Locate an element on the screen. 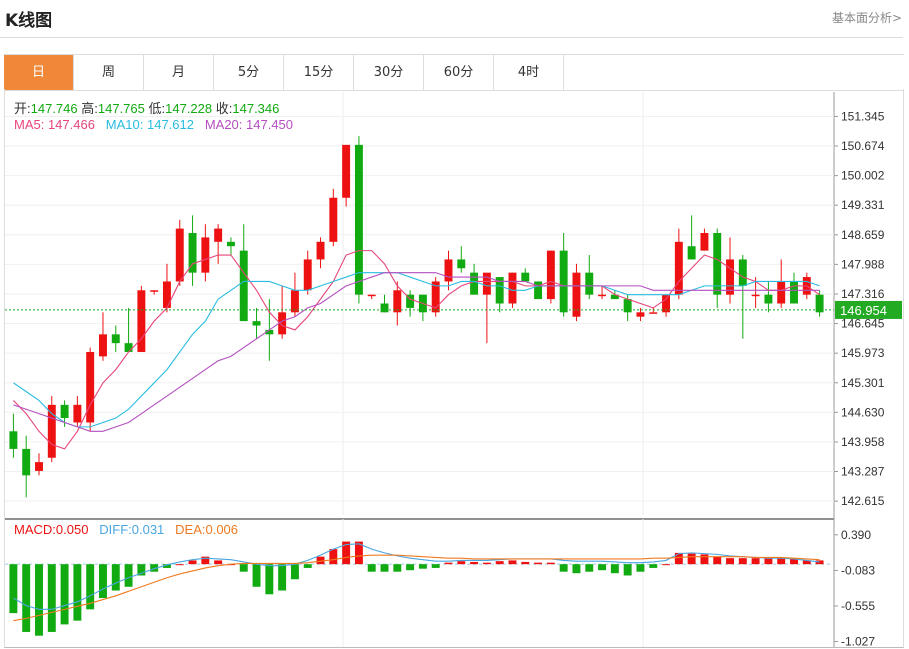  close-value: 147.346 is located at coordinates (256, 108).